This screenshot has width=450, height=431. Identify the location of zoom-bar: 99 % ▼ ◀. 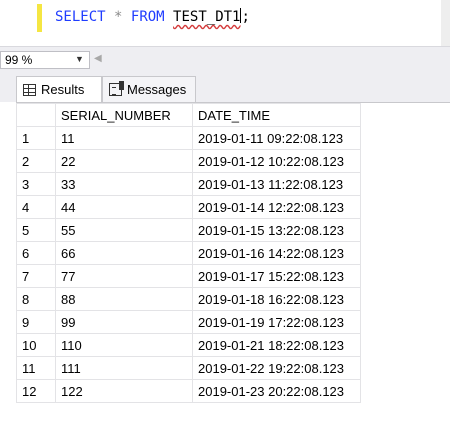
(225, 60).